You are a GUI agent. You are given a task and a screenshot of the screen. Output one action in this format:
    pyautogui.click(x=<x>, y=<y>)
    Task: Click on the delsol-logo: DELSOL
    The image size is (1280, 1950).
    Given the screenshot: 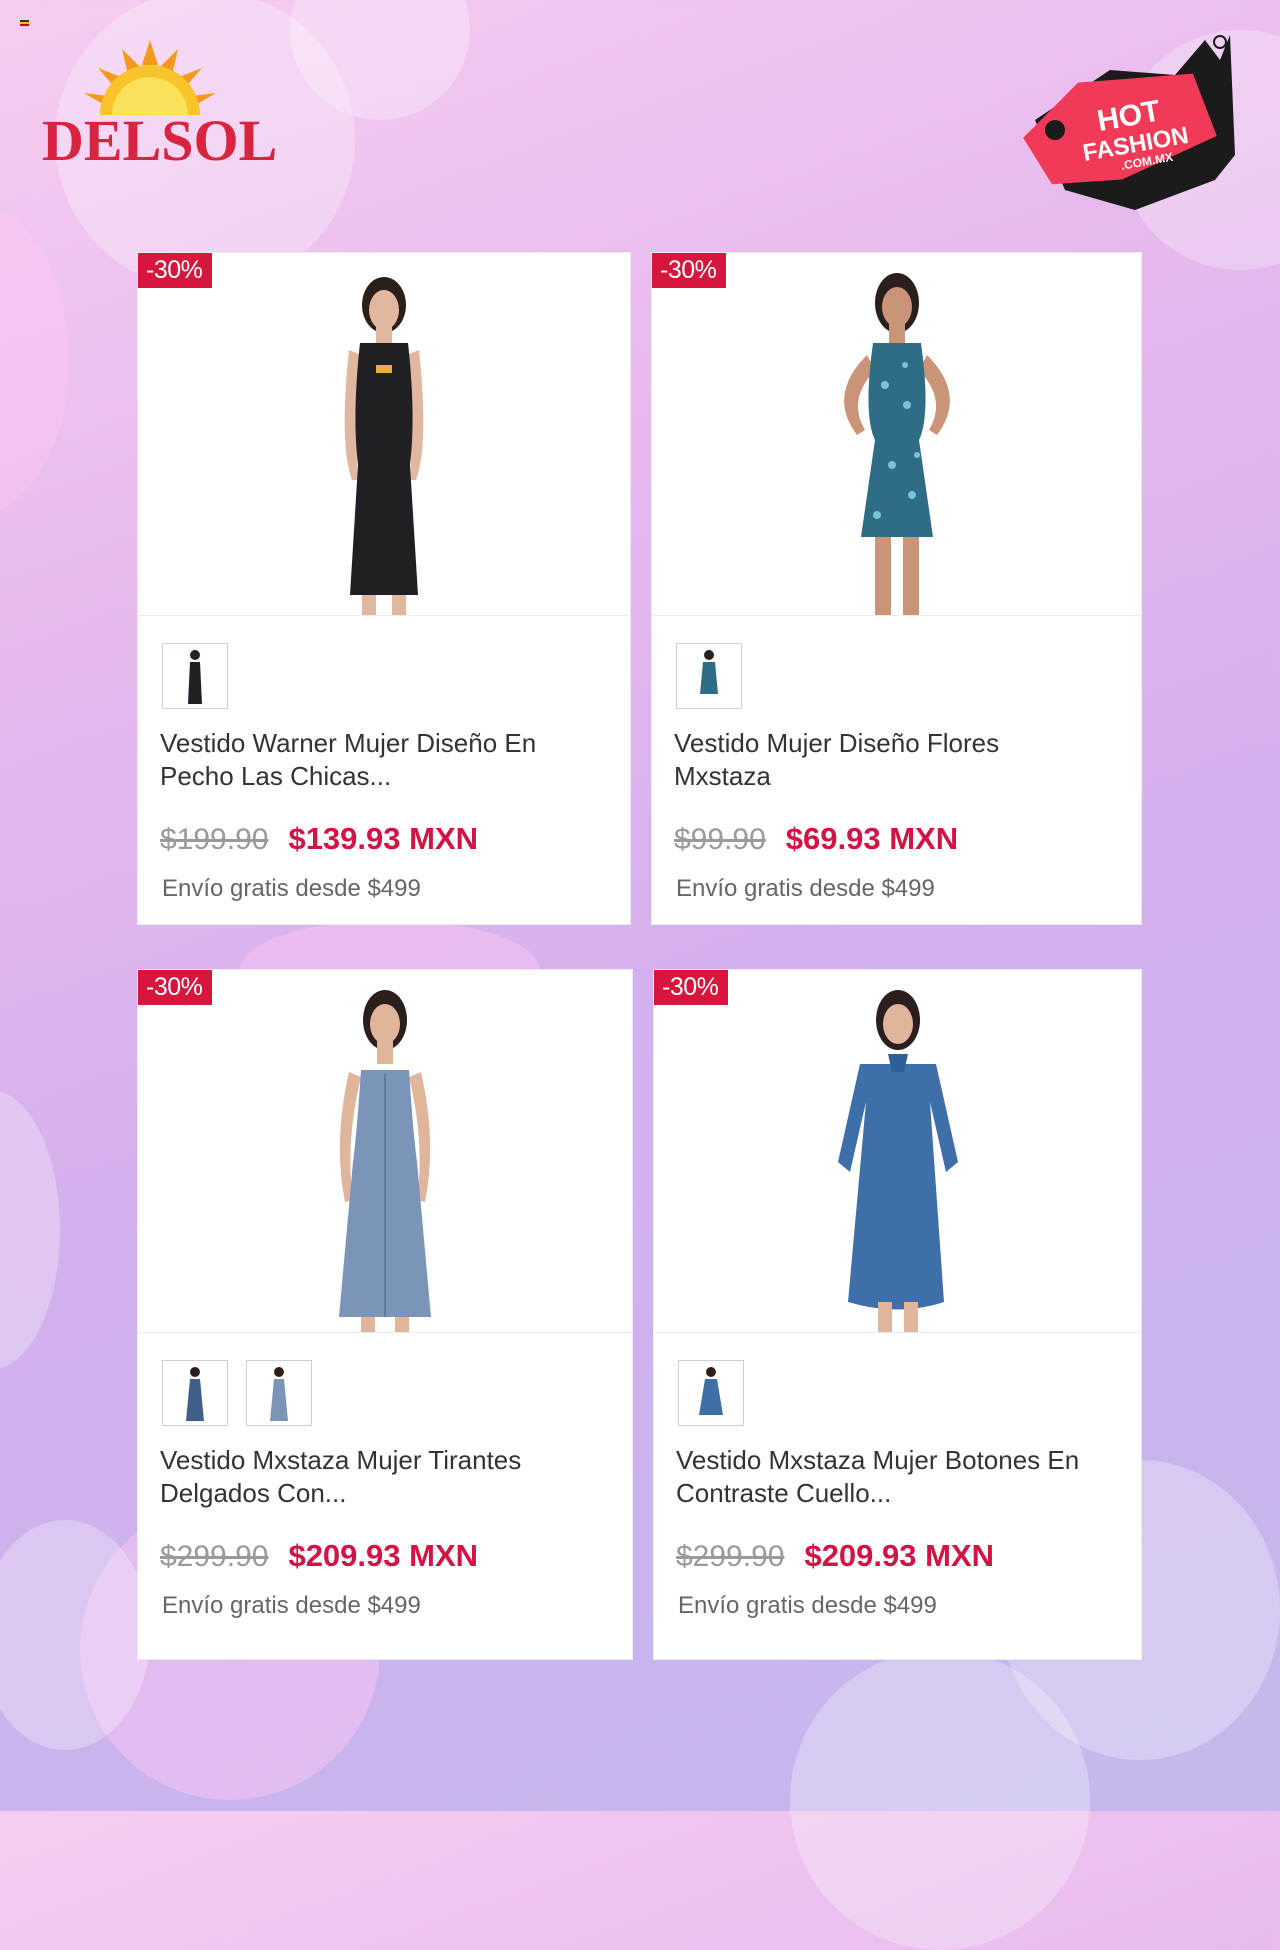 What is the action you would take?
    pyautogui.click(x=160, y=130)
    